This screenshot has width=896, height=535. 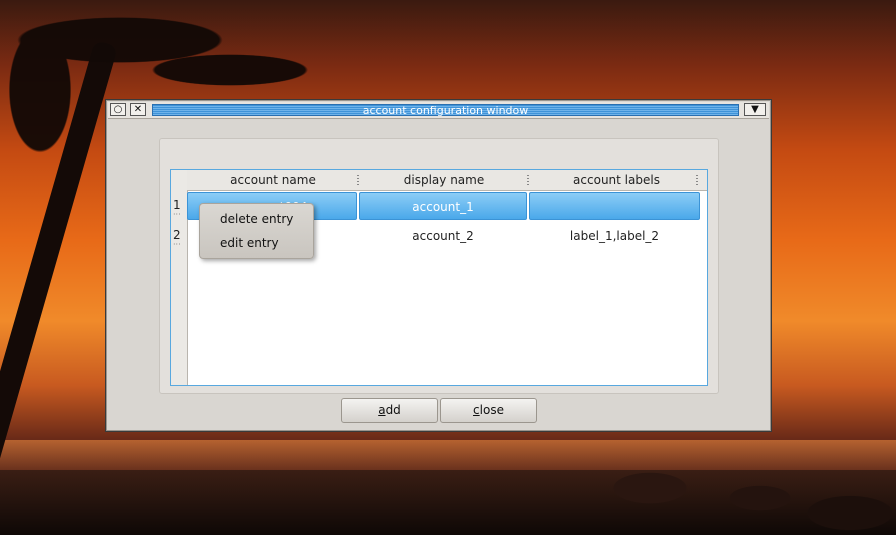 I want to click on menu-item-edit-entry: edit entry, so click(x=249, y=243).